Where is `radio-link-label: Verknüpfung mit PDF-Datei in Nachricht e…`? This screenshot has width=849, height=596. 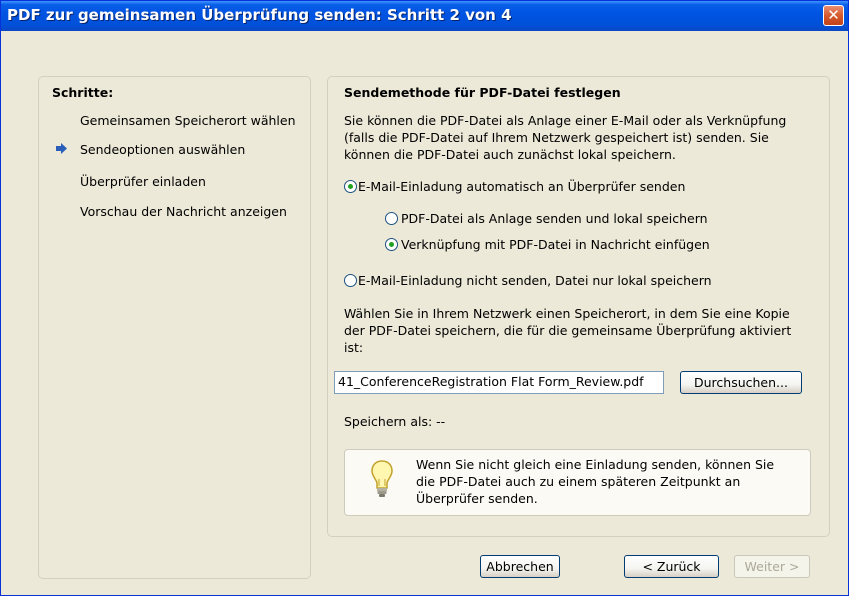 radio-link-label: Verknüpfung mit PDF-Datei in Nachricht e… is located at coordinates (555, 244).